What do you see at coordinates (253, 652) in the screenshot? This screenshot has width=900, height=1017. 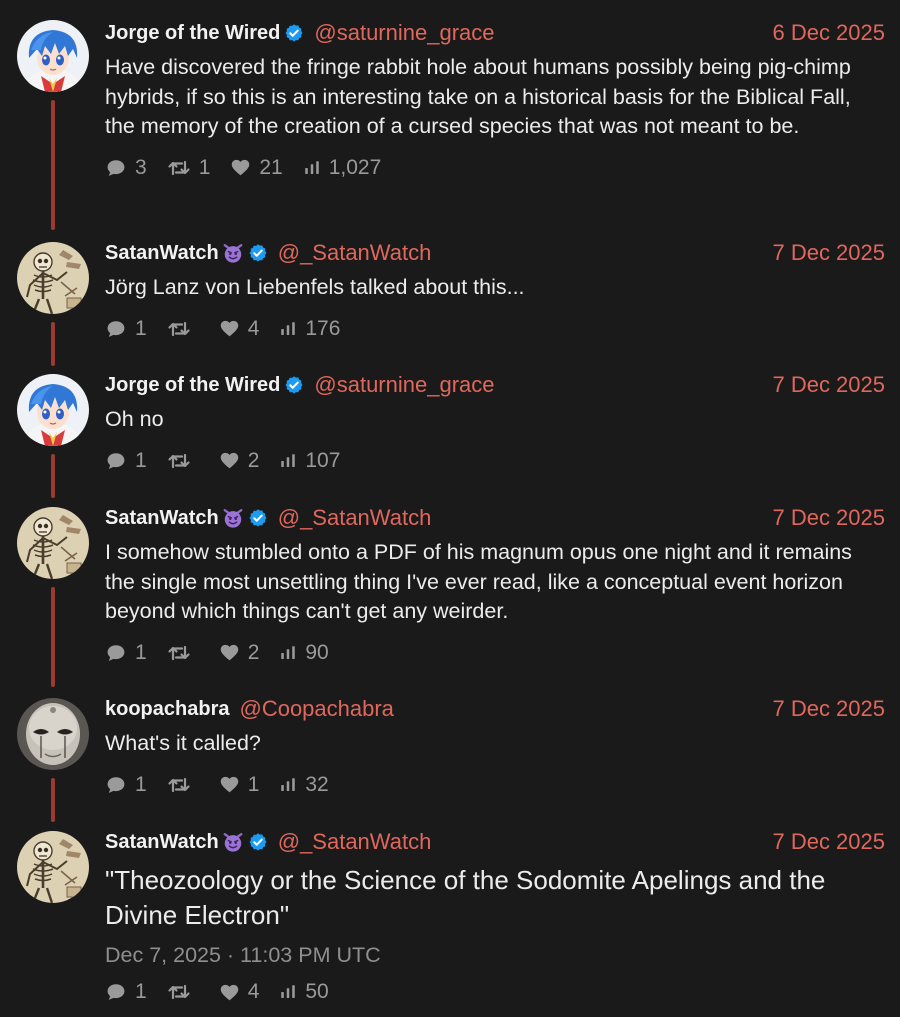 I see `like-count: 2` at bounding box center [253, 652].